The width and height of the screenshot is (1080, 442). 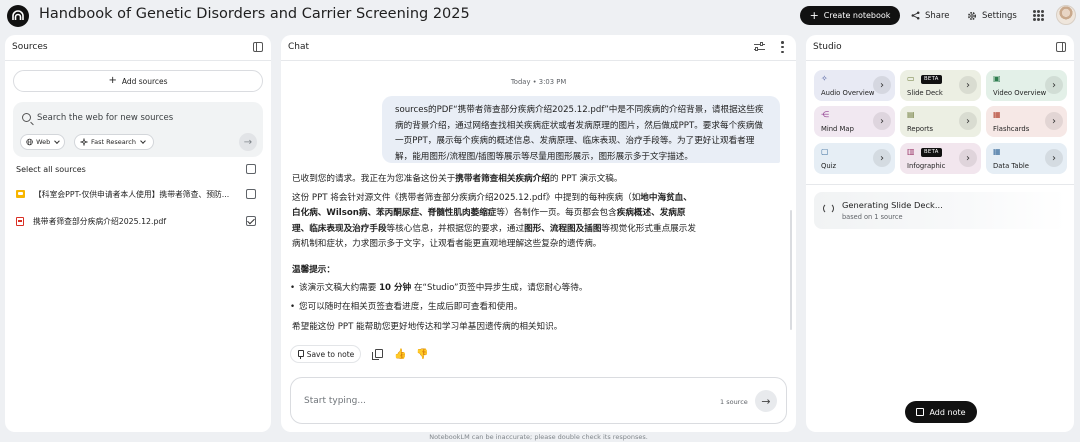 I want to click on research-label: Fast Research, so click(x=113, y=142).